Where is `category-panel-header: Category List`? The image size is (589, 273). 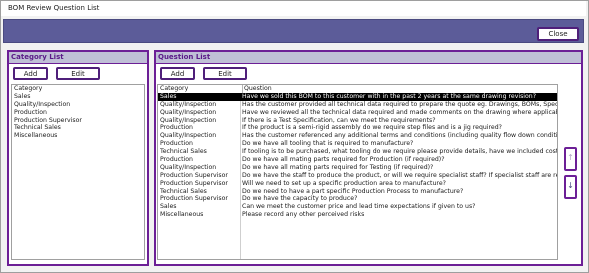 category-panel-header: Category List is located at coordinates (78, 58).